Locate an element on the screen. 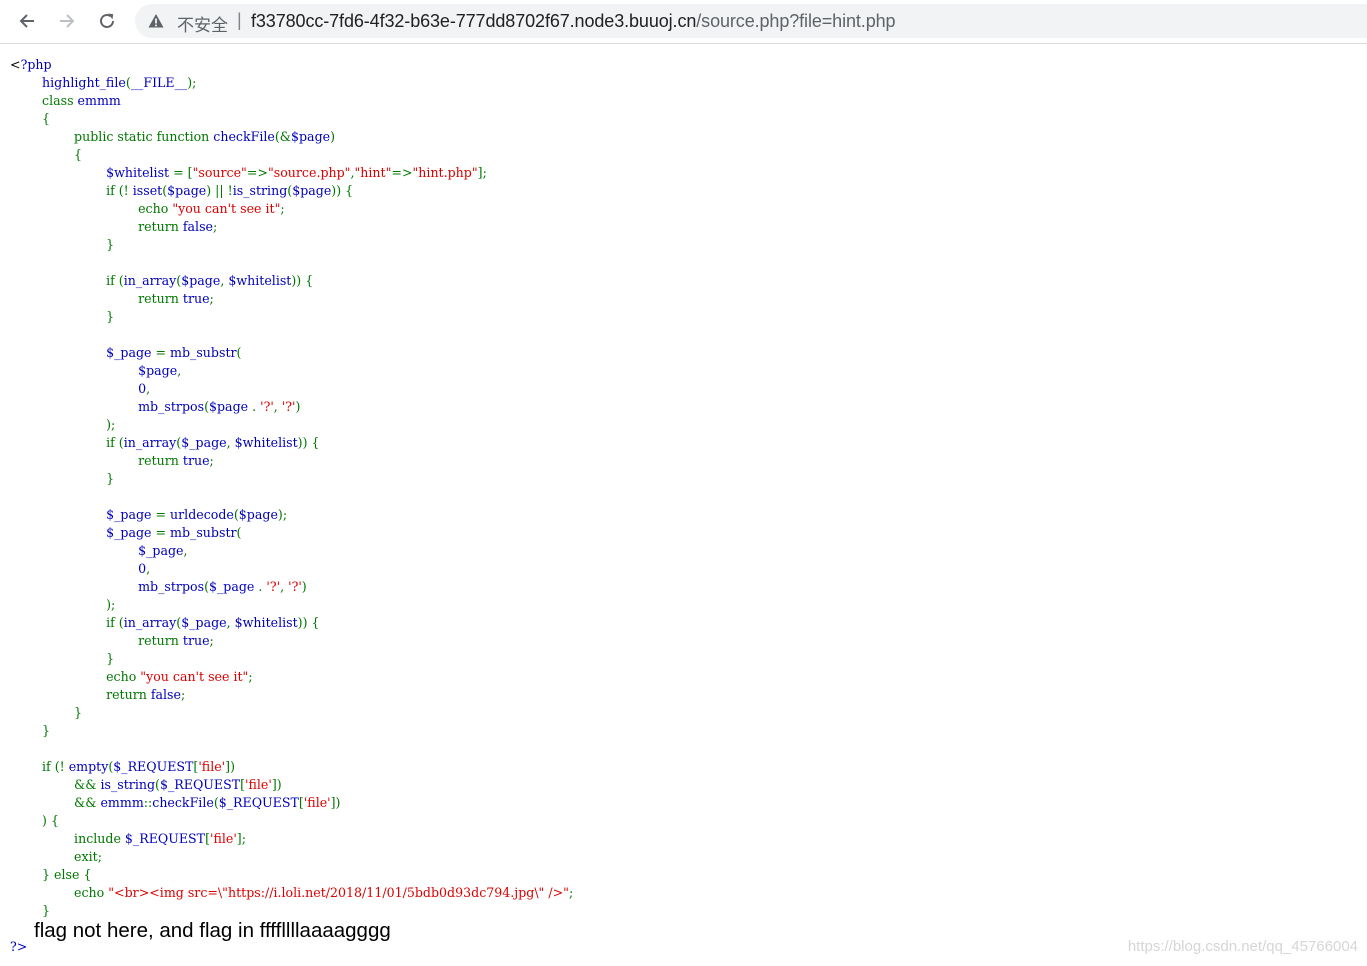 Image resolution: width=1367 pixels, height=966 pixels. php-closing-tag: ?> is located at coordinates (19, 946).